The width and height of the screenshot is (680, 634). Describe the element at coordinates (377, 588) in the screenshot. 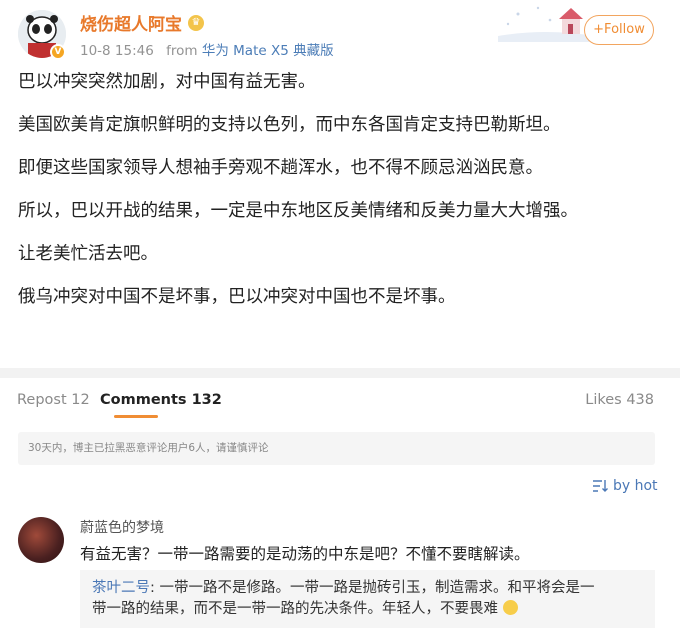

I see `reply-text-line1: 一带一路不是修路。一带一路是抛砖引玉，制造需求。和平将会是一` at that location.